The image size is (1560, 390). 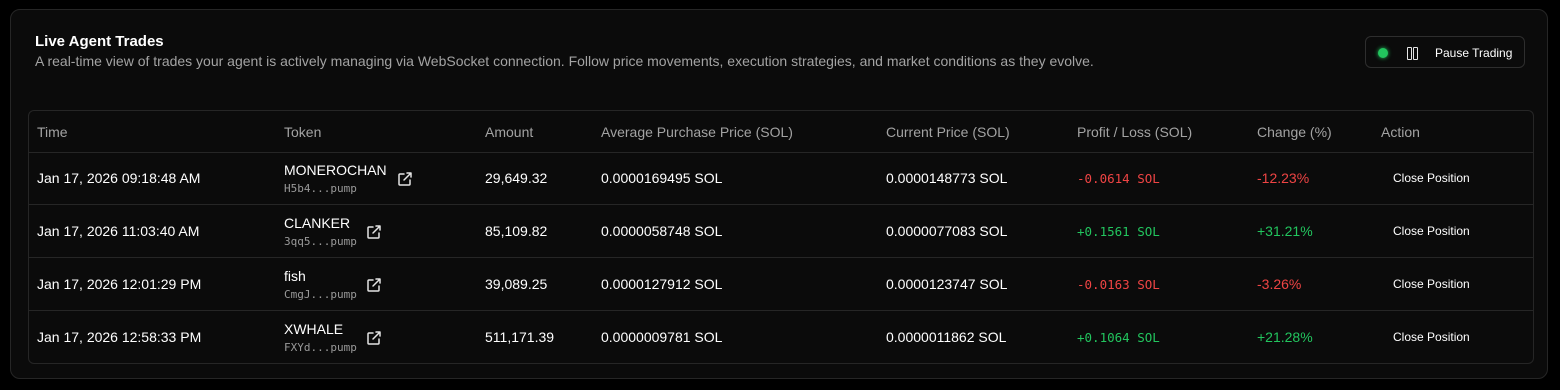 What do you see at coordinates (1283, 178) in the screenshot?
I see `row-change: -12.23%` at bounding box center [1283, 178].